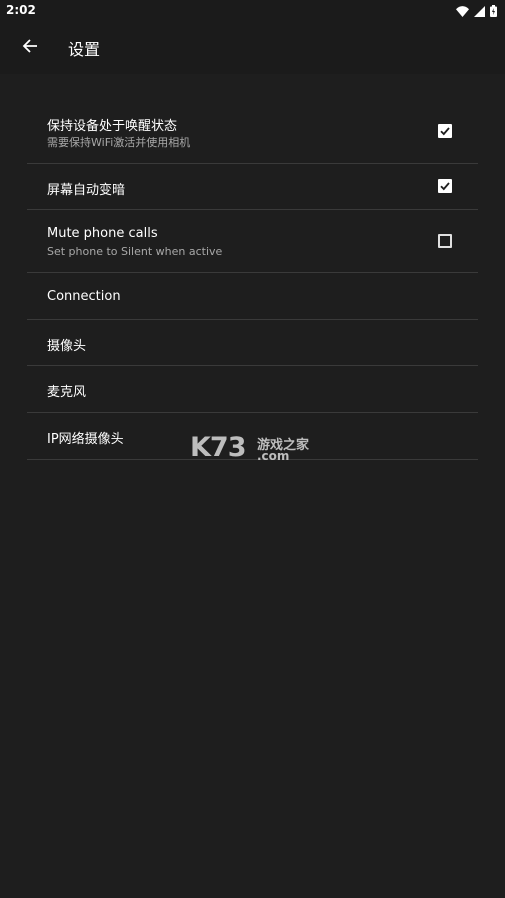 The width and height of the screenshot is (505, 898). What do you see at coordinates (255, 448) in the screenshot?
I see `watermark-logo: K73 游戏之家 .com` at bounding box center [255, 448].